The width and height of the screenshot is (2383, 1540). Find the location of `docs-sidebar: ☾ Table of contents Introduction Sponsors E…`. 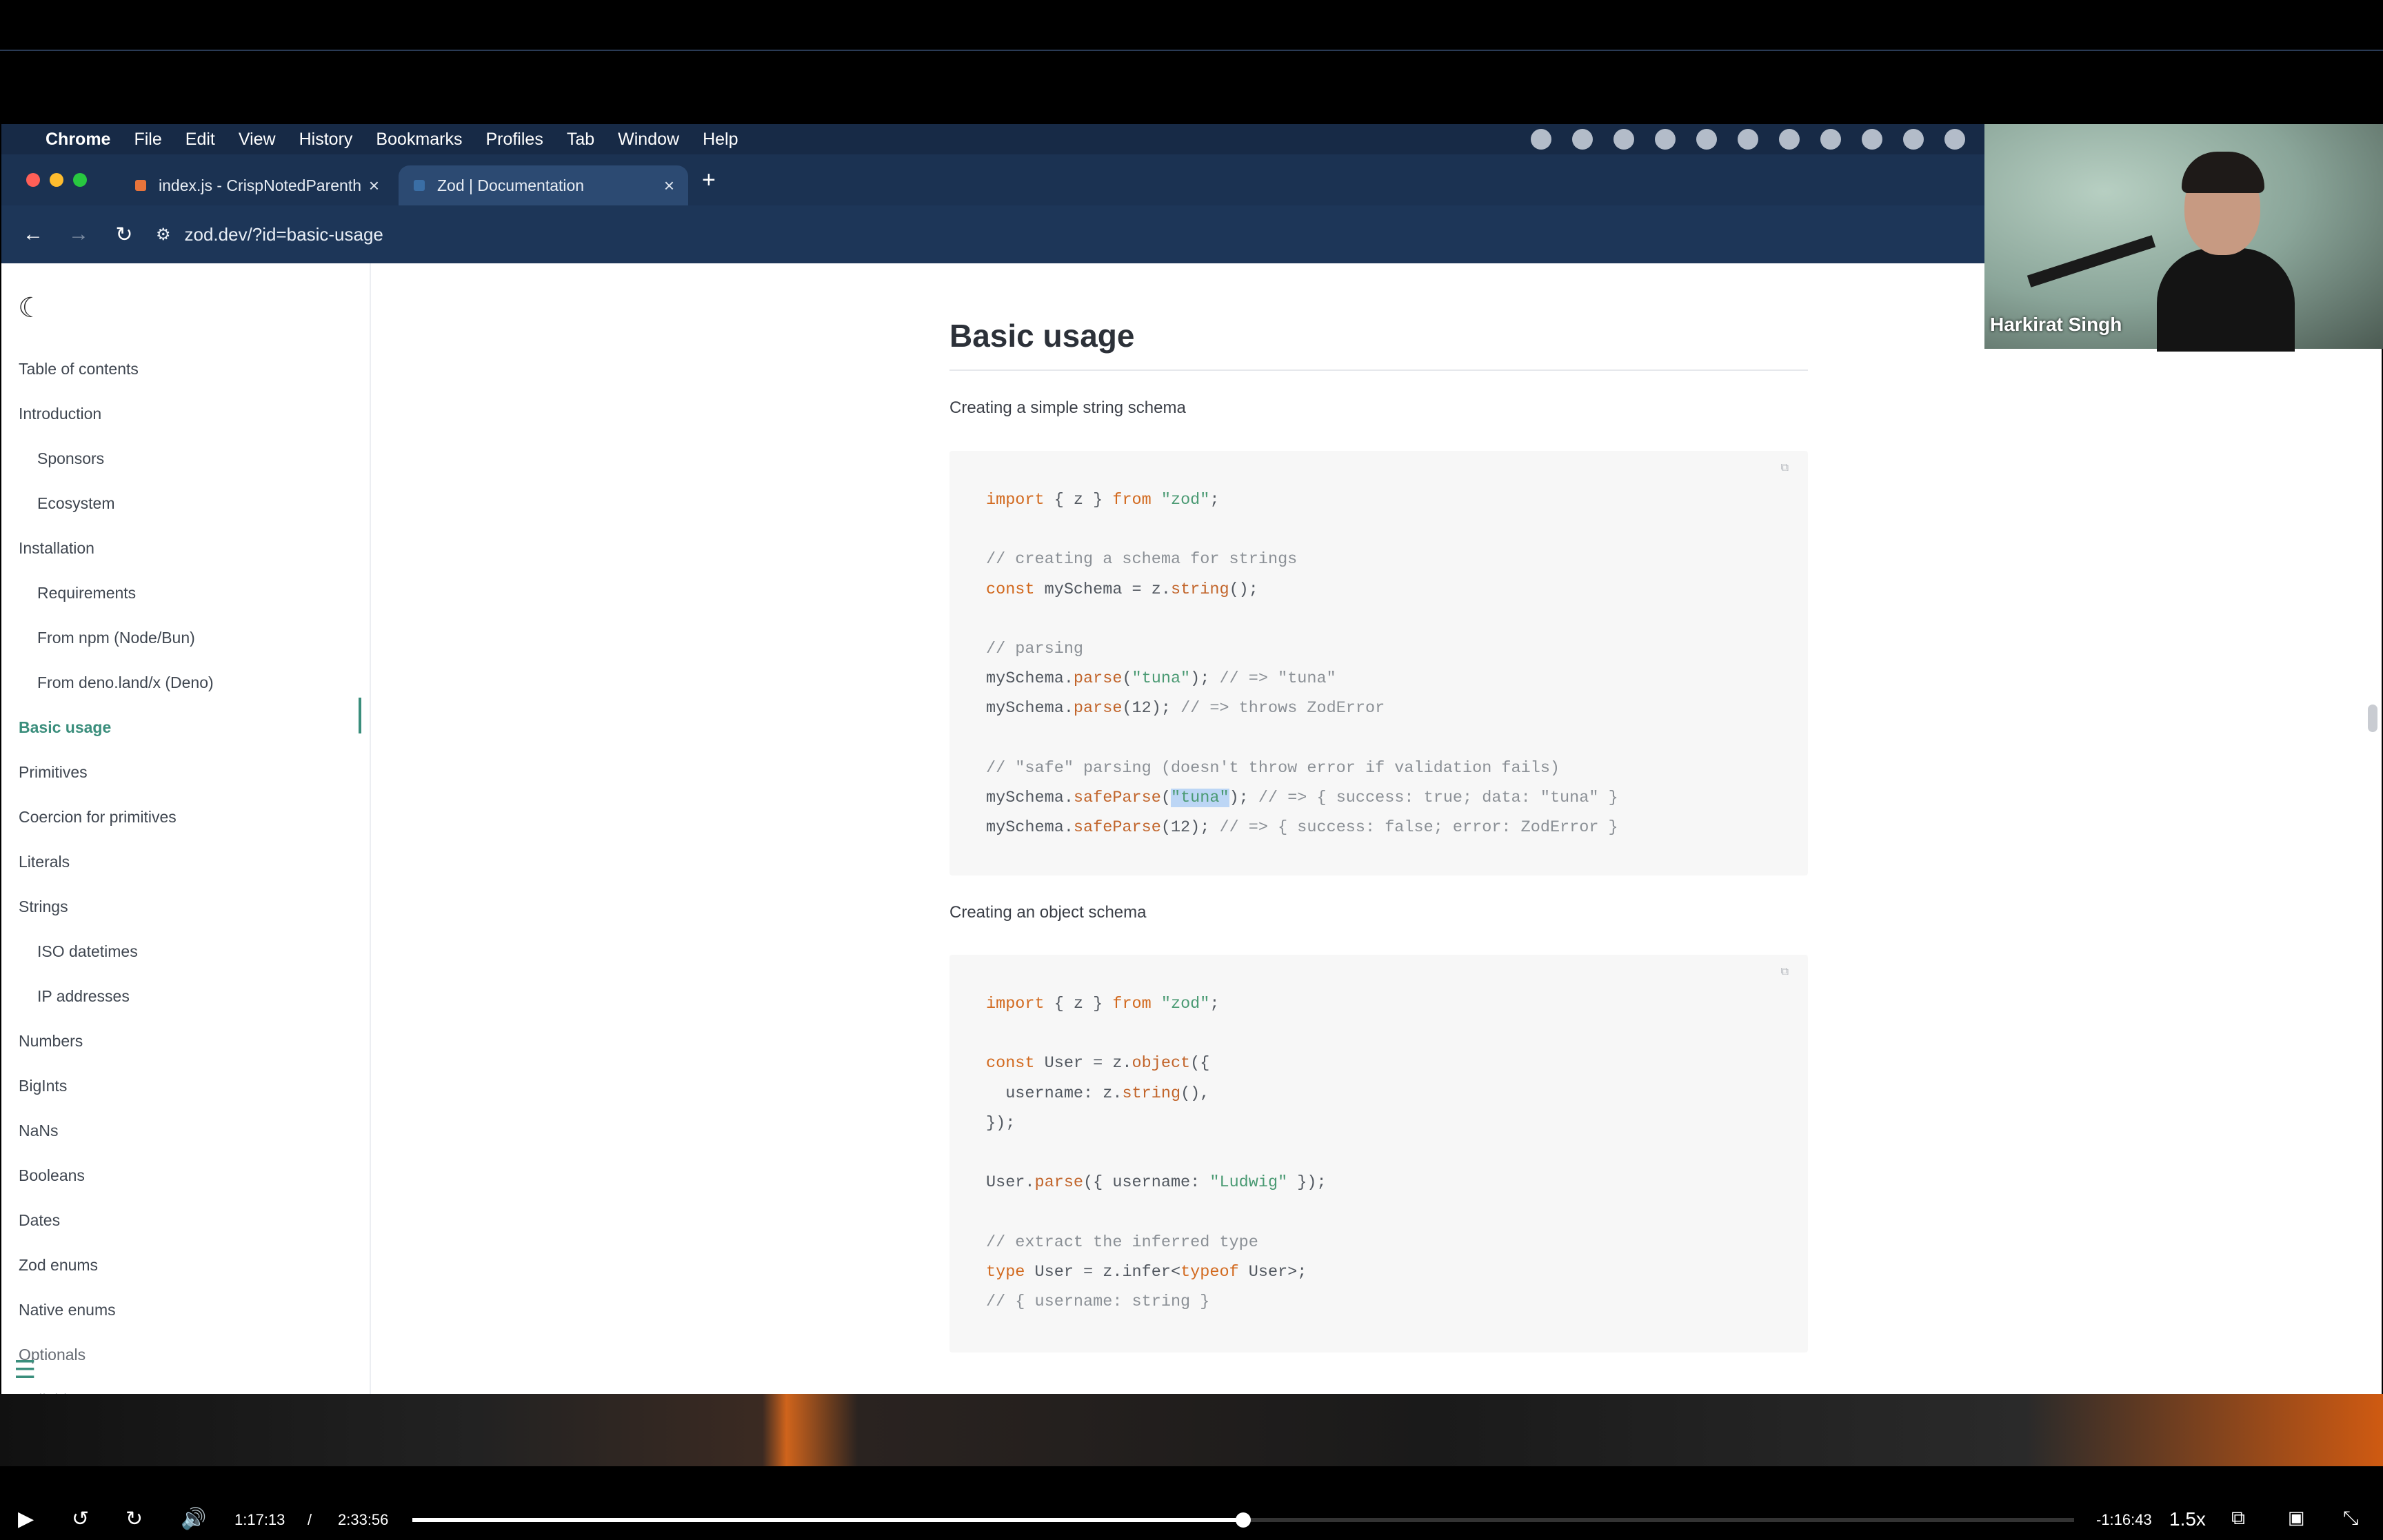

docs-sidebar: ☾ Table of contents Introduction Sponsors E… is located at coordinates (186, 829).